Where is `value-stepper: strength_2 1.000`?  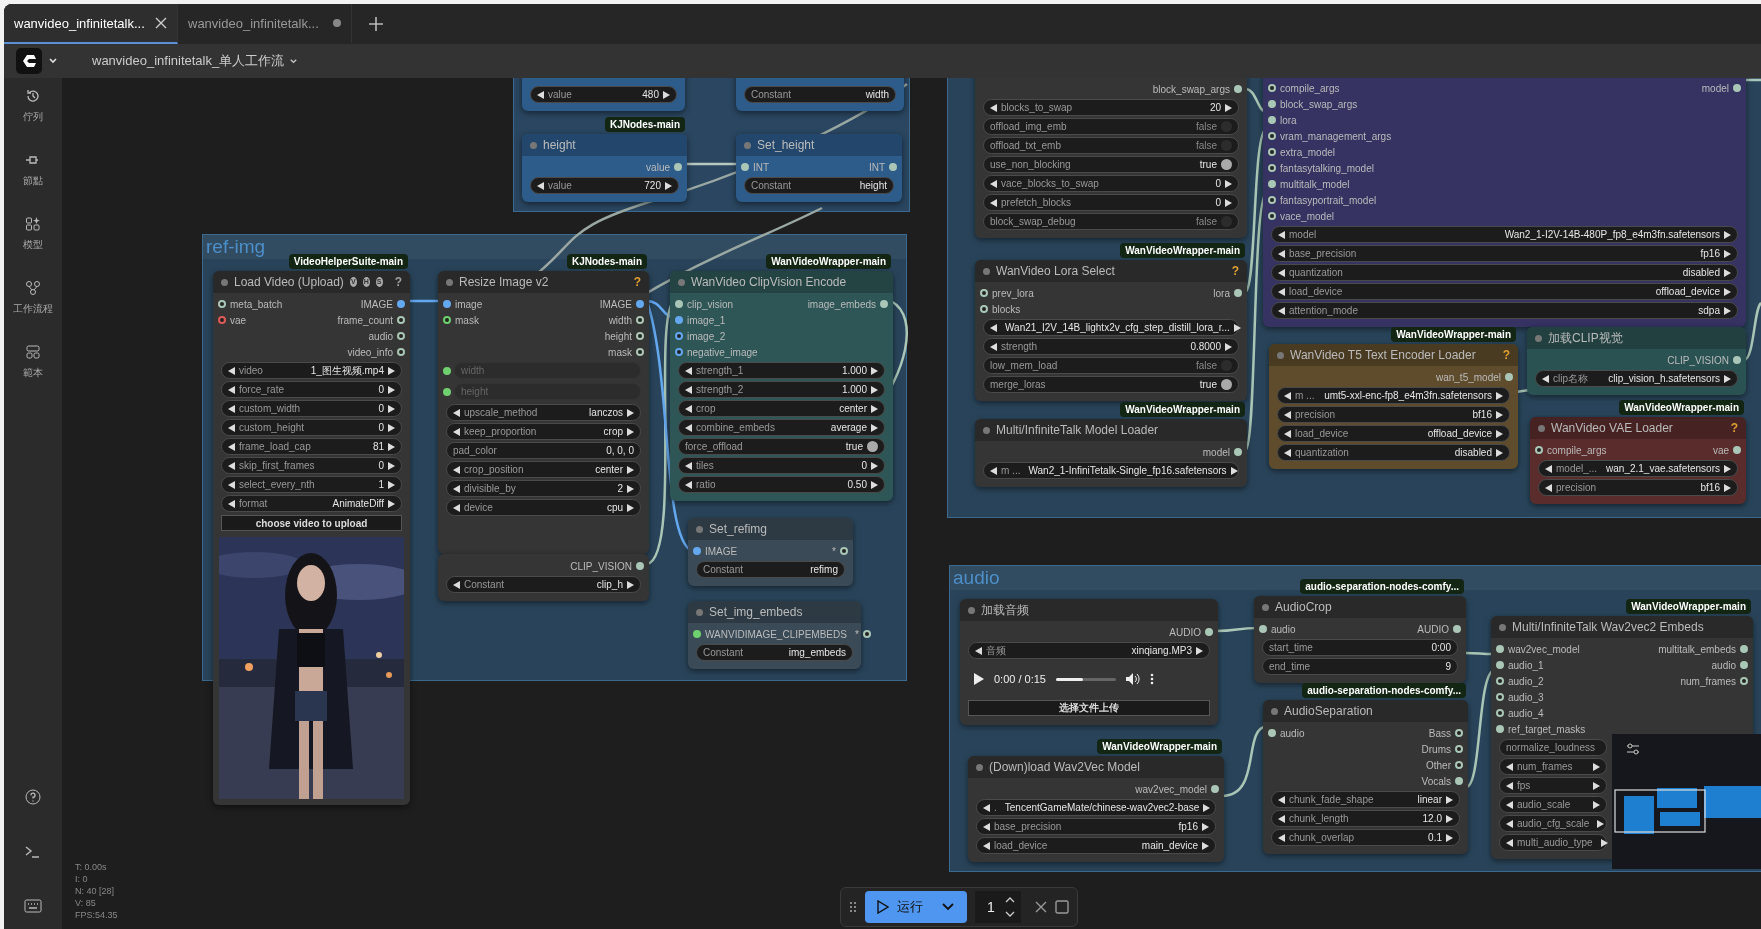
value-stepper: strength_2 1.000 is located at coordinates (781, 389).